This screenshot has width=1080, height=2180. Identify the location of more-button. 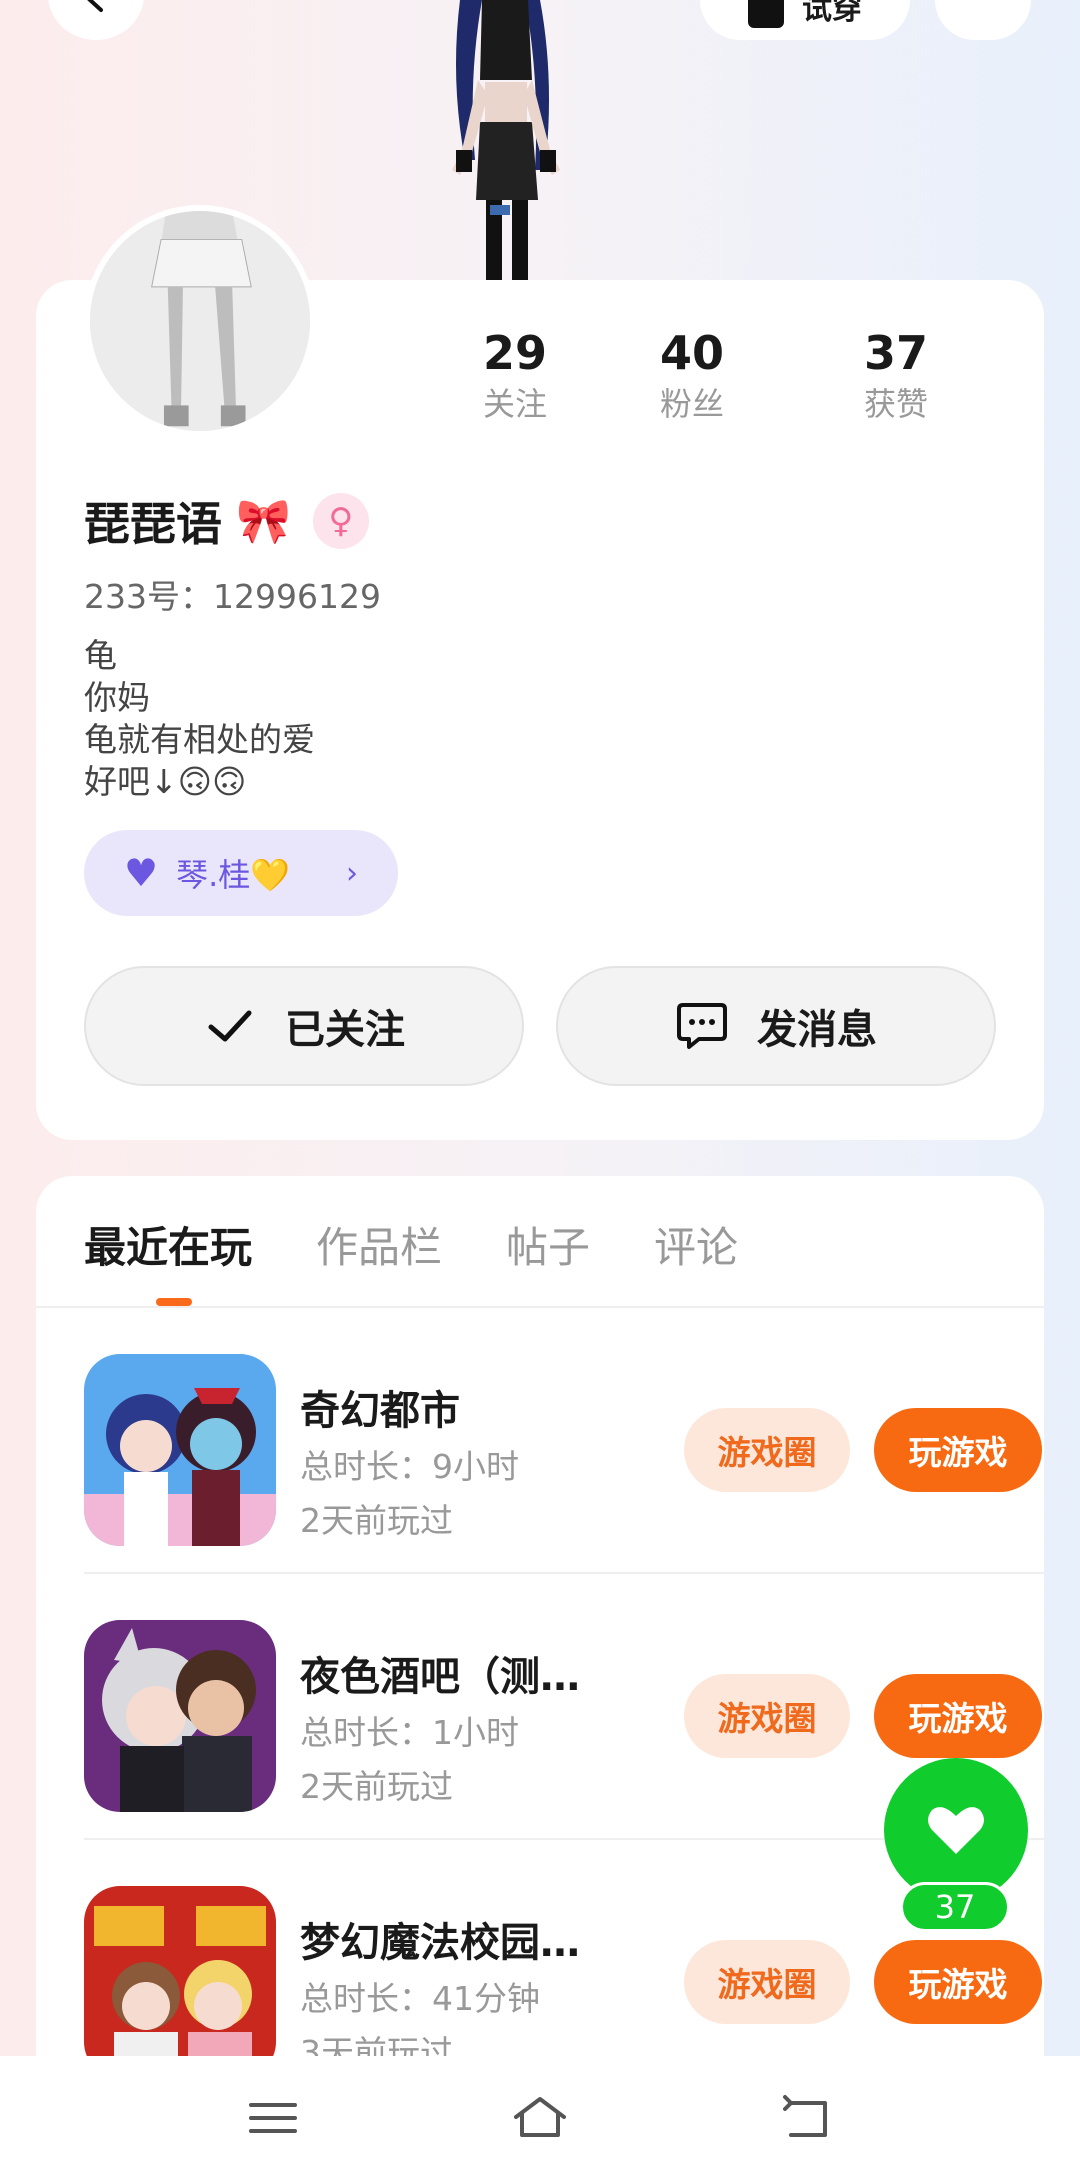
(983, 20).